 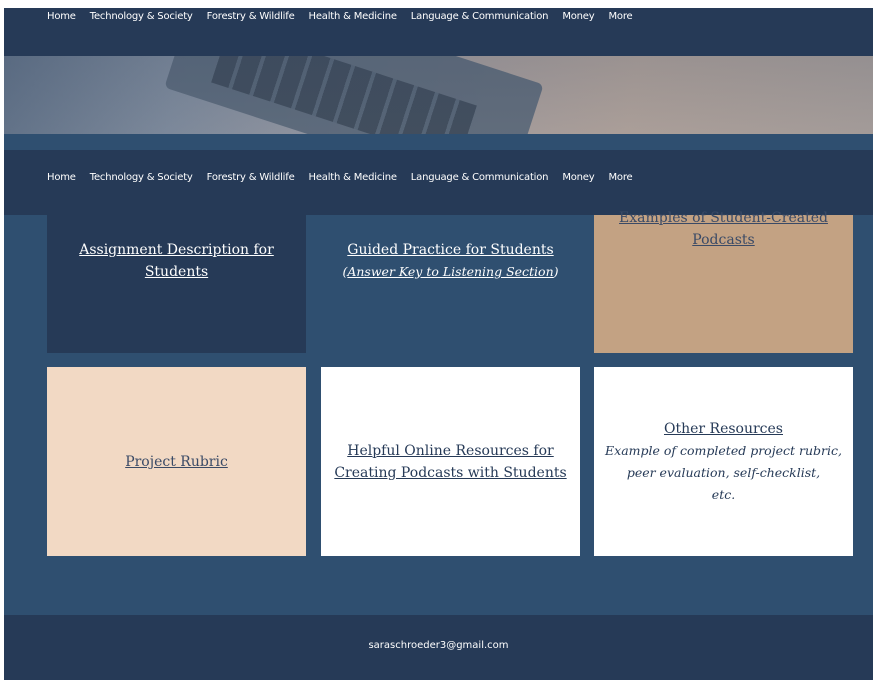 I want to click on tile-student-examples: Examples of Student-Created Podcasts, so click(x=723, y=281).